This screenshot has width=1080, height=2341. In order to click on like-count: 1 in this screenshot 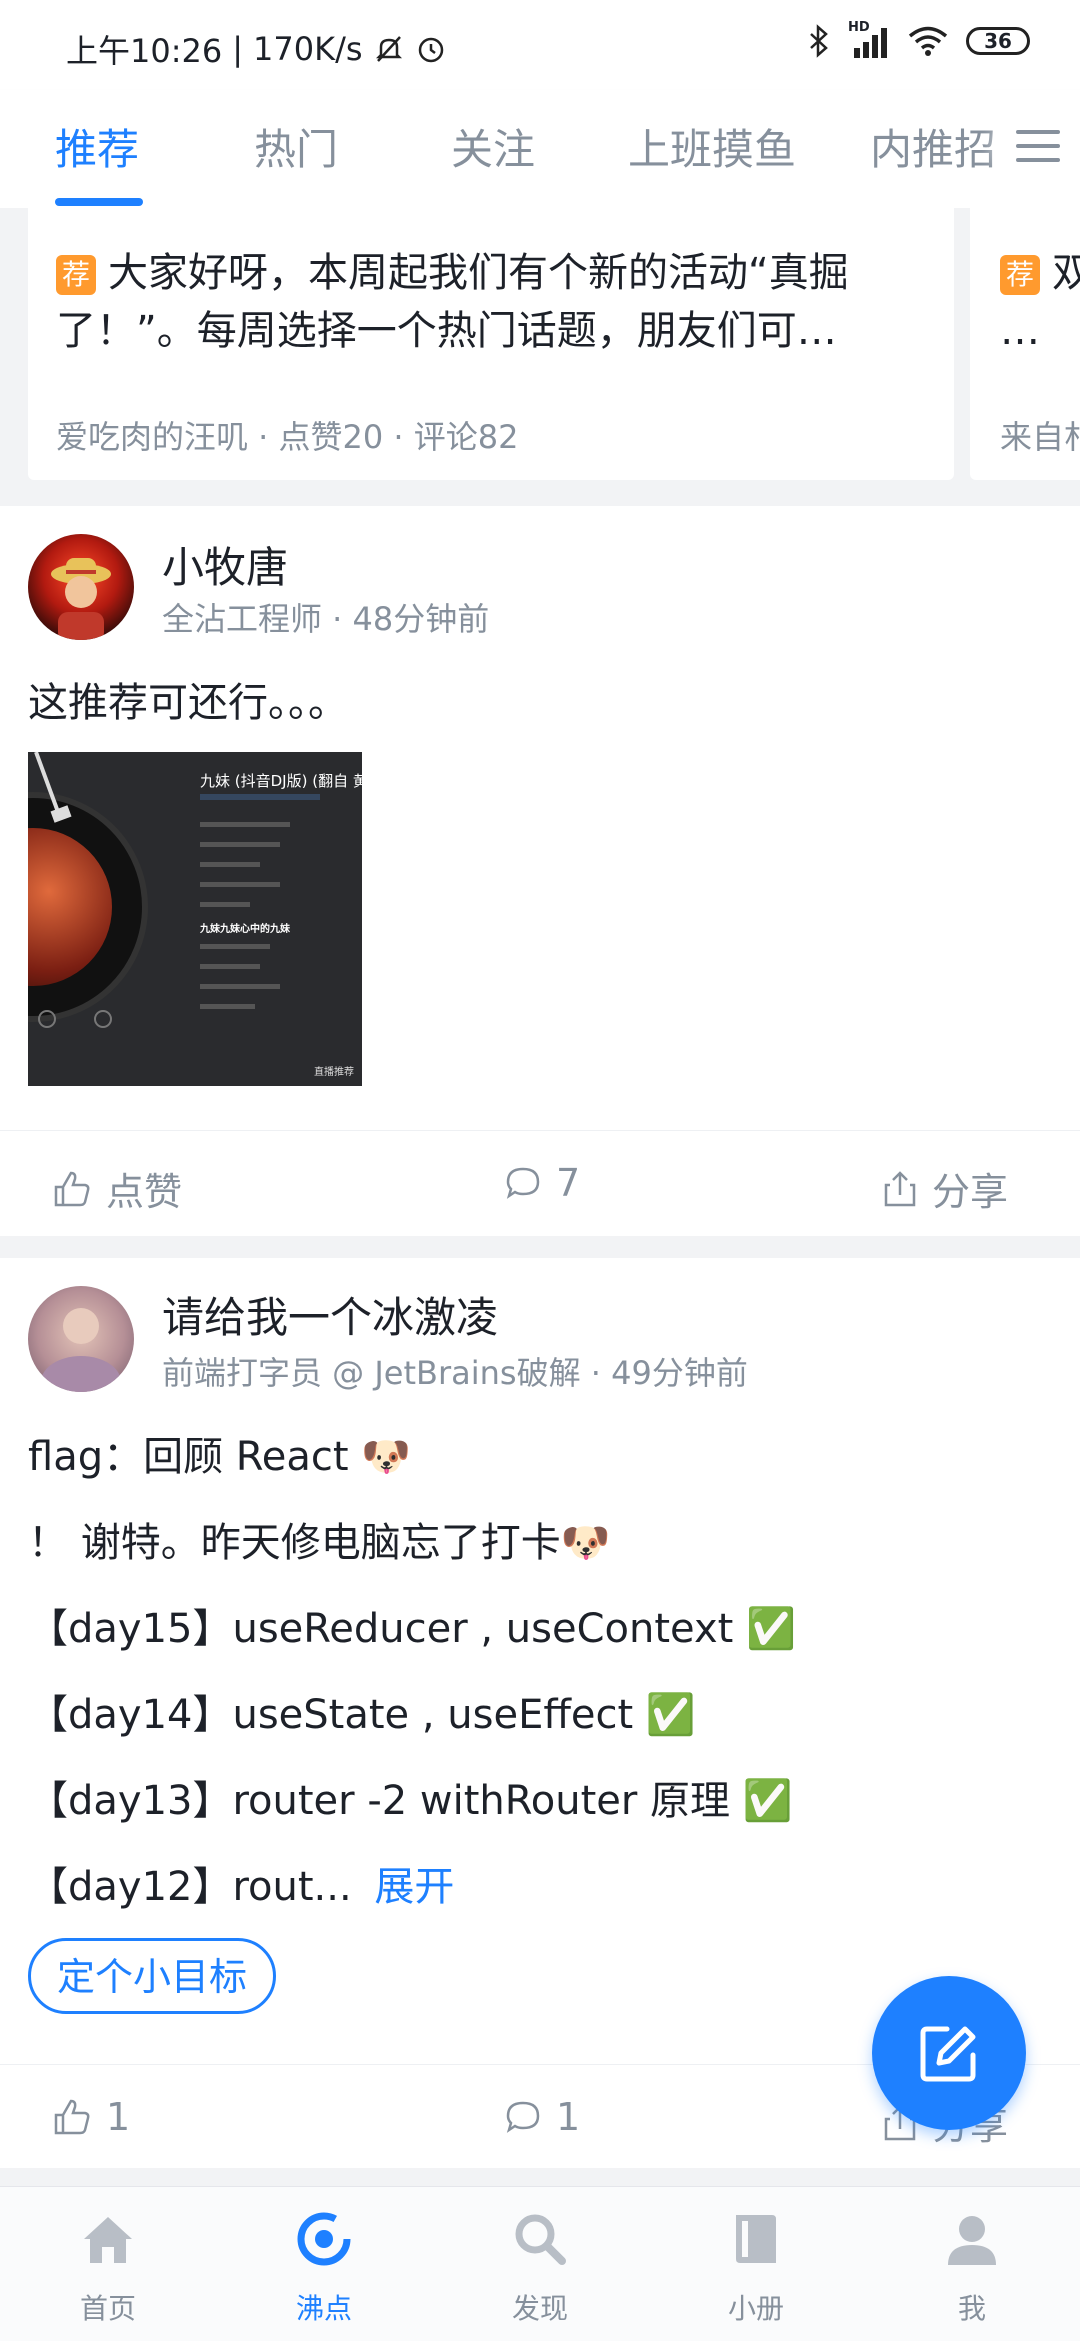, I will do `click(118, 2117)`.